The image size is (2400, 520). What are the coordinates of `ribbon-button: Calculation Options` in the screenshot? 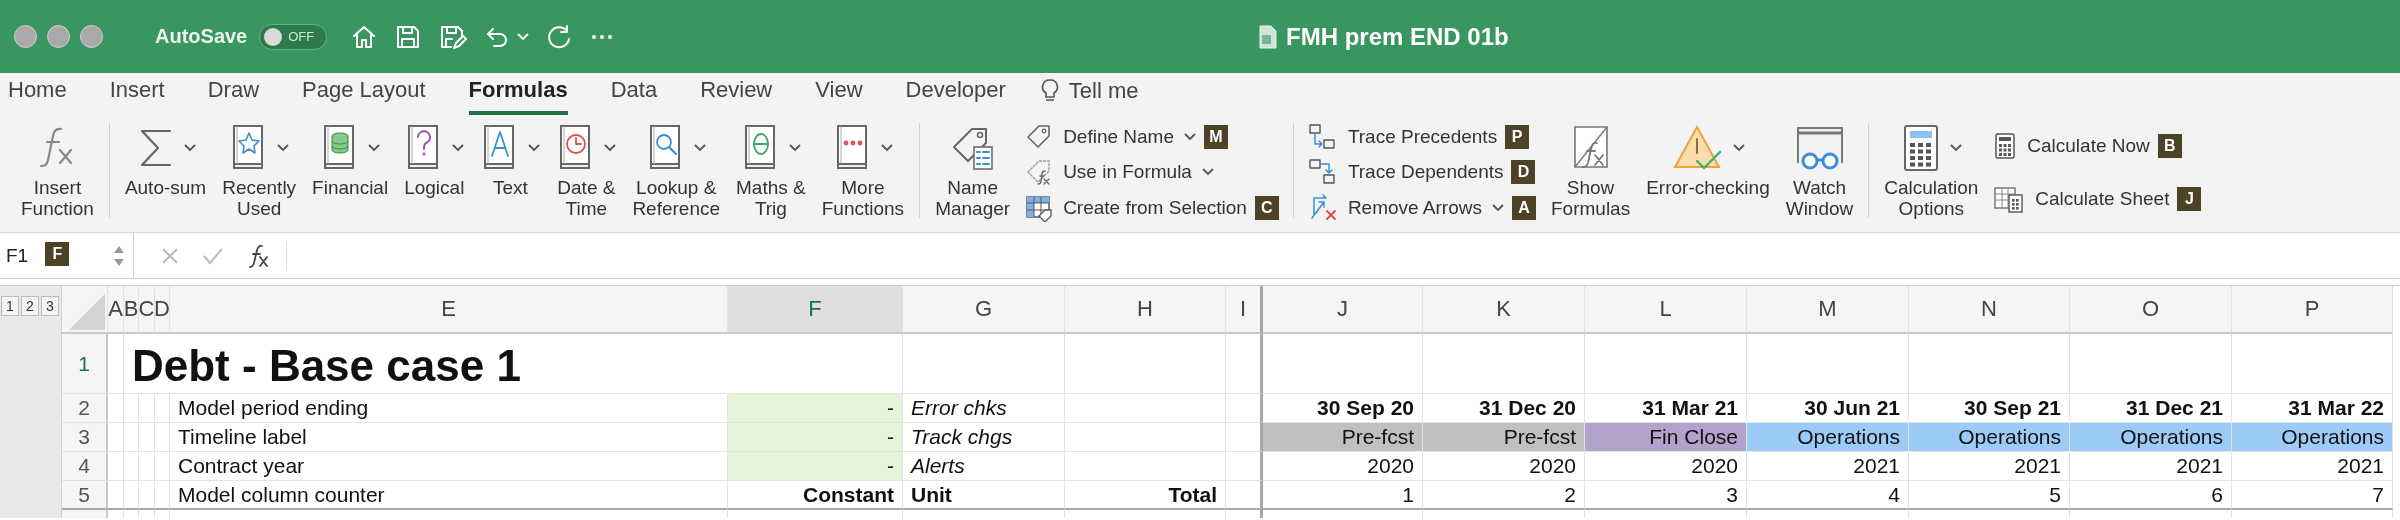 It's located at (1931, 175).